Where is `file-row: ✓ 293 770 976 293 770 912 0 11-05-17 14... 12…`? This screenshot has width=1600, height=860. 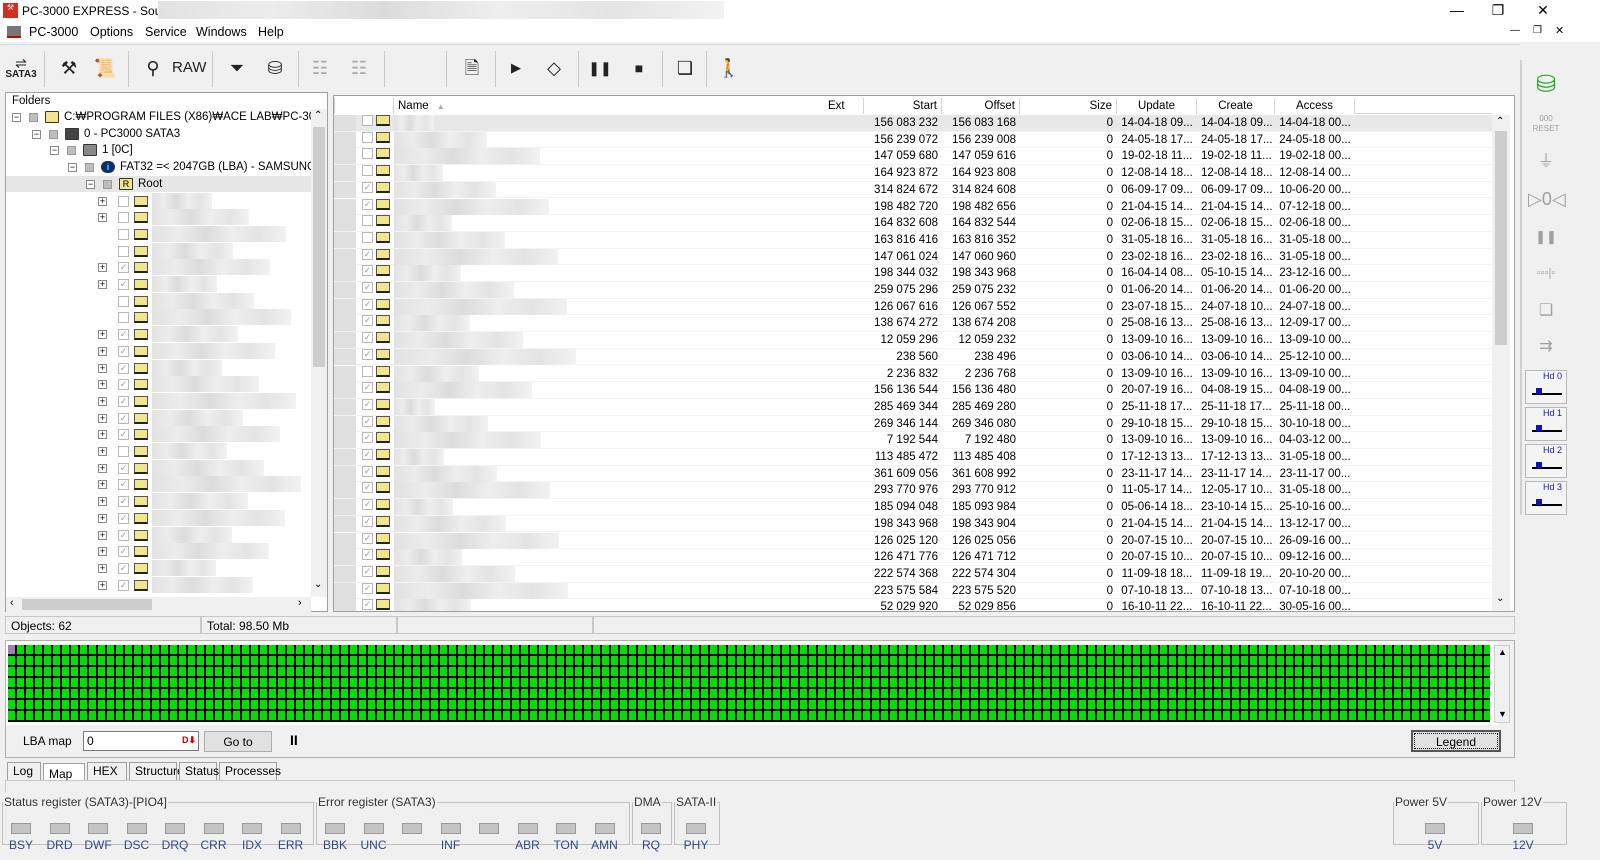 file-row: ✓ 293 770 976 293 770 912 0 11-05-17 14... 12… is located at coordinates (913, 491).